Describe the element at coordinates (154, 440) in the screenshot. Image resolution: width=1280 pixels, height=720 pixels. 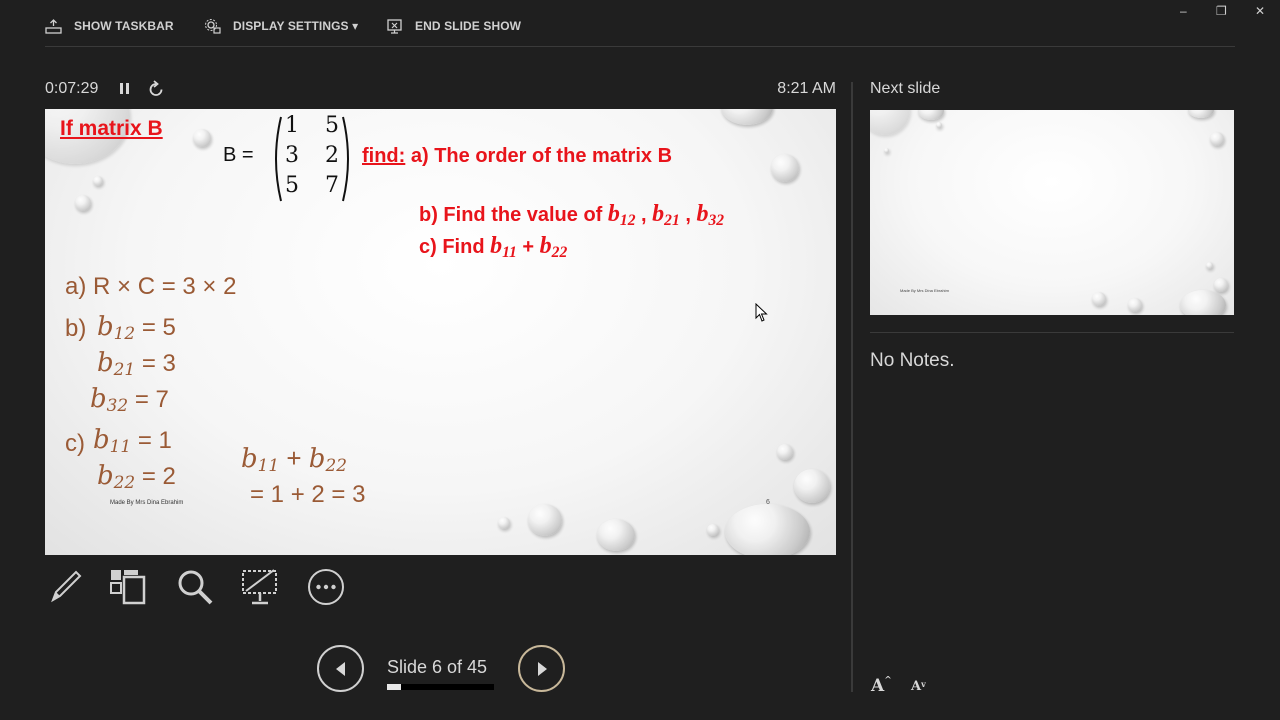
I see `b11-value: = 1` at that location.